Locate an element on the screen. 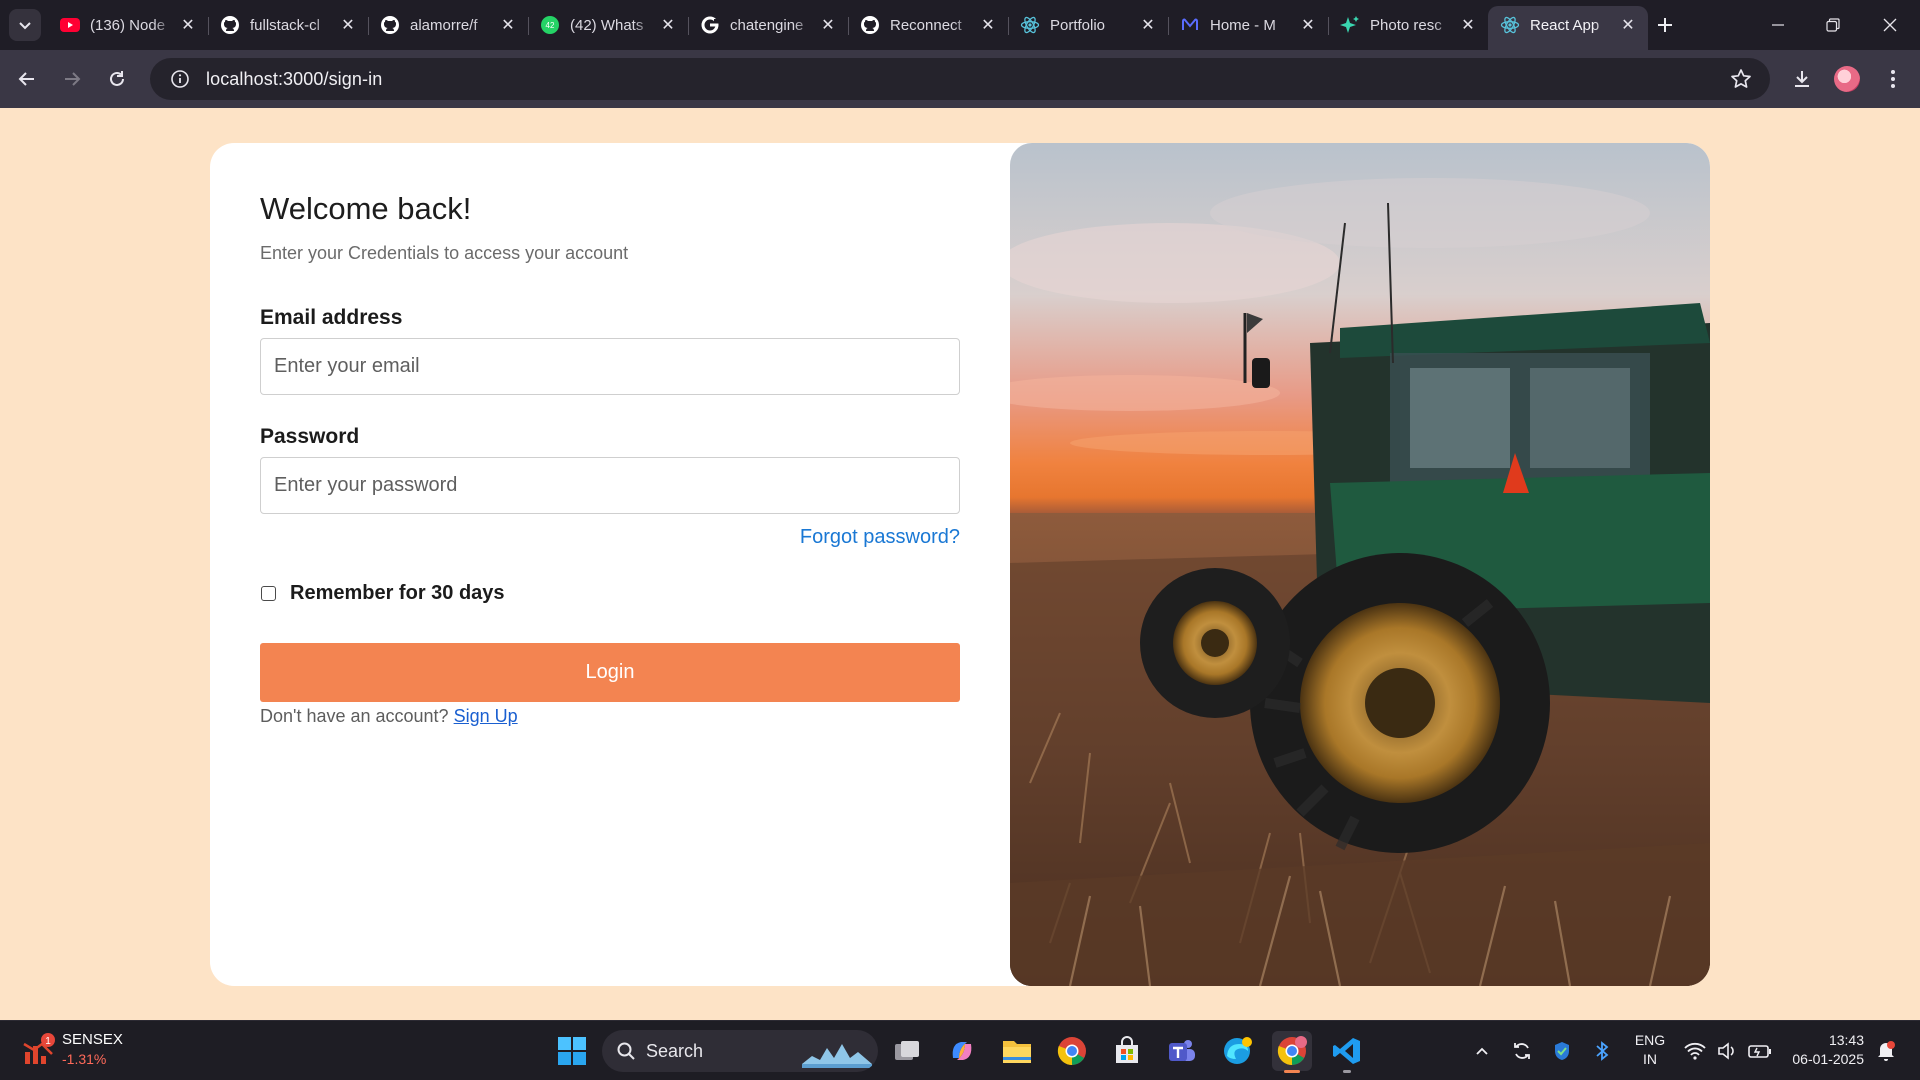  back-button is located at coordinates (27, 79).